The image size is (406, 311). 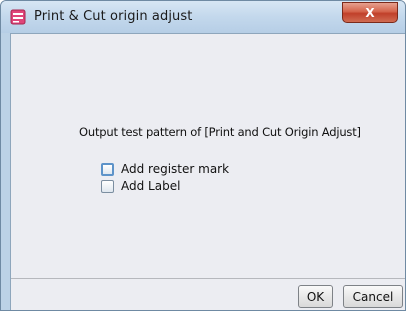 What do you see at coordinates (107, 186) in the screenshot?
I see `add-label-checkbox` at bounding box center [107, 186].